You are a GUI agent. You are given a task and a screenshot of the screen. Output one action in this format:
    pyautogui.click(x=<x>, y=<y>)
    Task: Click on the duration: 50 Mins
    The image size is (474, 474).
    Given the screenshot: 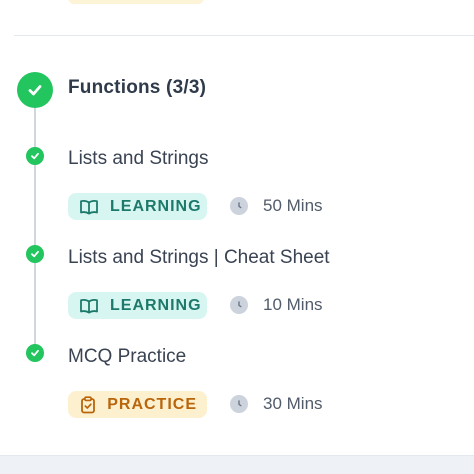 What is the action you would take?
    pyautogui.click(x=276, y=206)
    